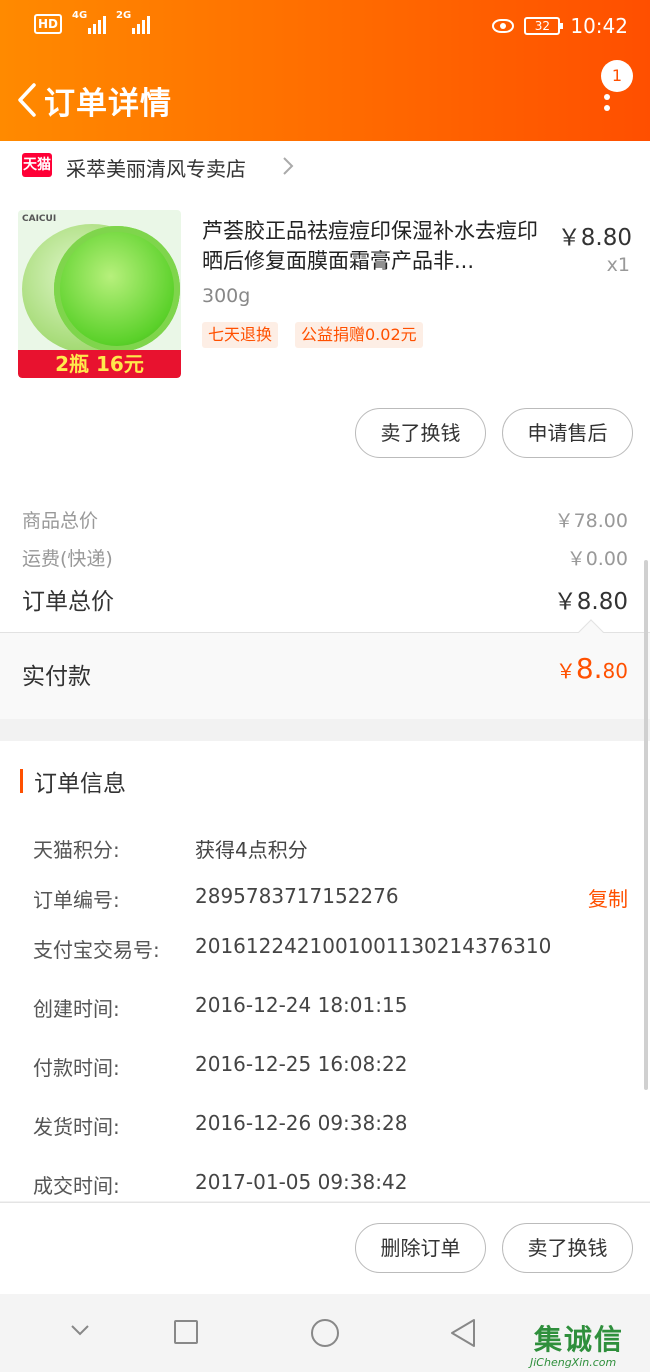 This screenshot has height=1372, width=650. I want to click on shop-name-link: 采萃美丽清风专卖店, so click(156, 167).